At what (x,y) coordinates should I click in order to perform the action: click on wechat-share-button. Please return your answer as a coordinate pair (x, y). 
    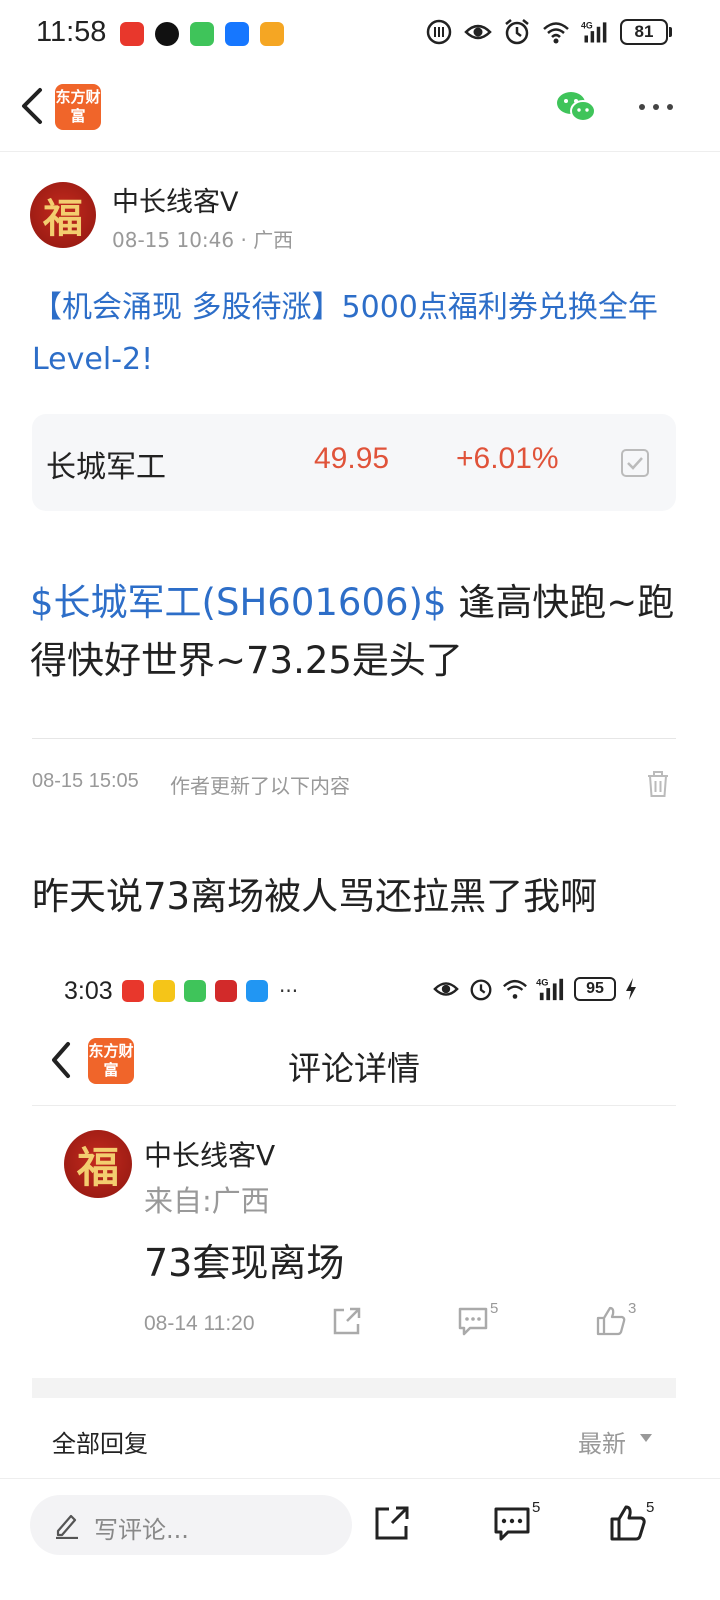
    Looking at the image, I should click on (576, 107).